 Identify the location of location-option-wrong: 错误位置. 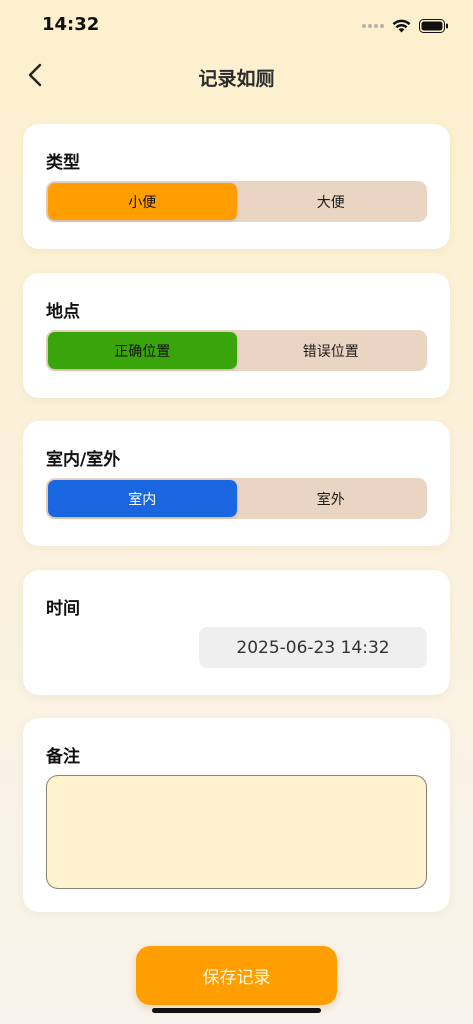
(331, 350).